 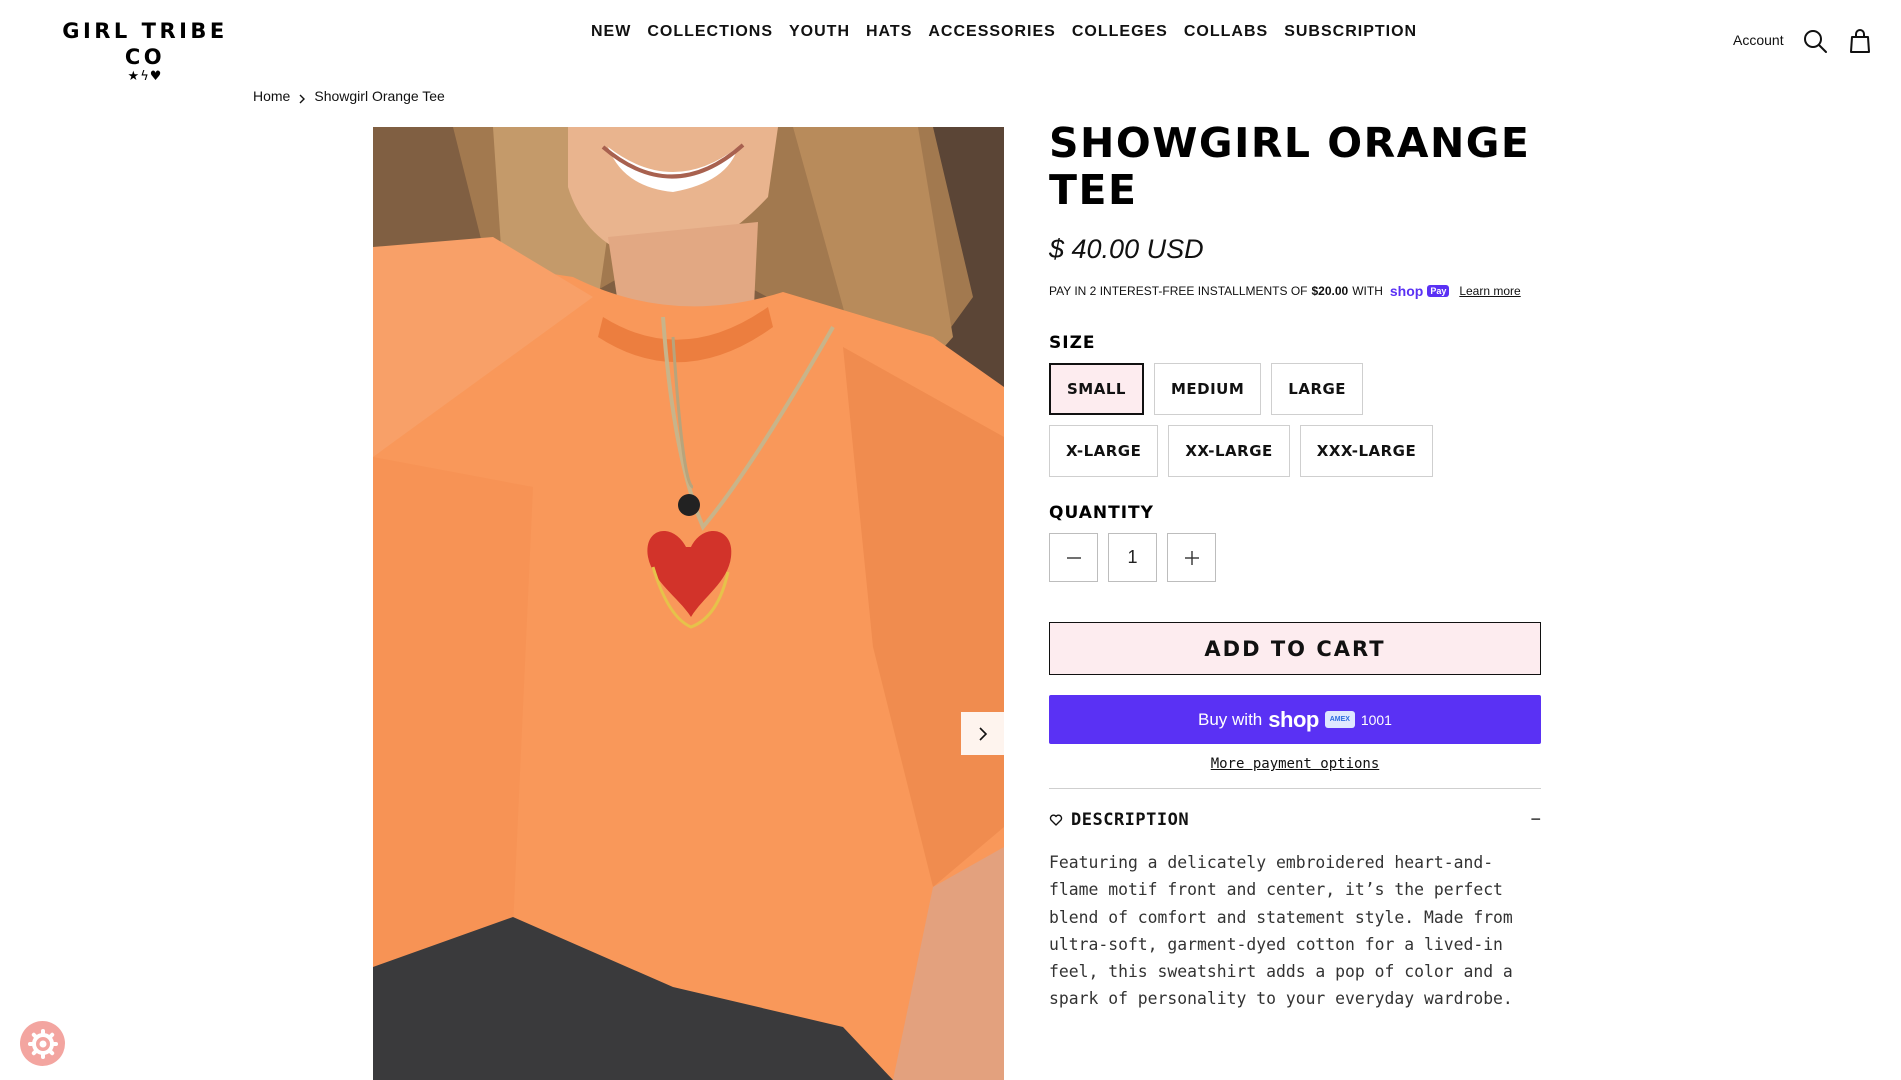 I want to click on size-option-large: LARGE, so click(x=1317, y=389).